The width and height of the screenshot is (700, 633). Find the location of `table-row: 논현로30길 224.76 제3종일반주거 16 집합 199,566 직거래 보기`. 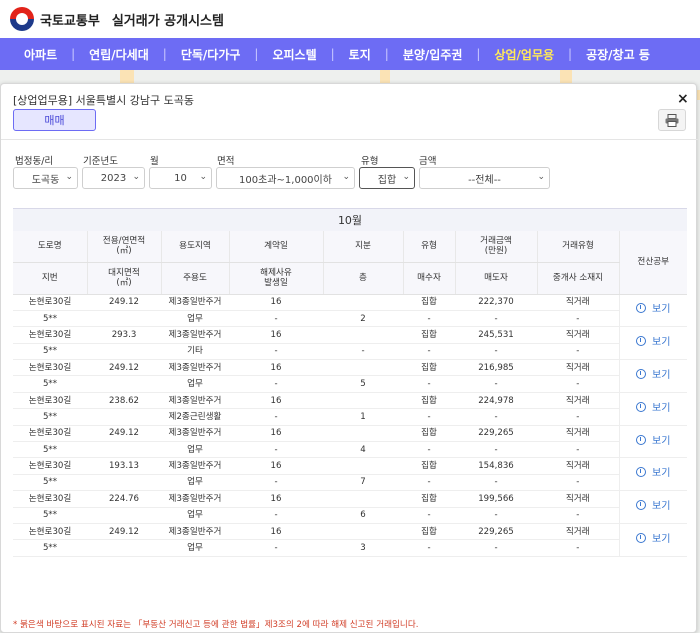

table-row: 논현로30길 224.76 제3종일반주거 16 집합 199,566 직거래 보기 is located at coordinates (350, 507).